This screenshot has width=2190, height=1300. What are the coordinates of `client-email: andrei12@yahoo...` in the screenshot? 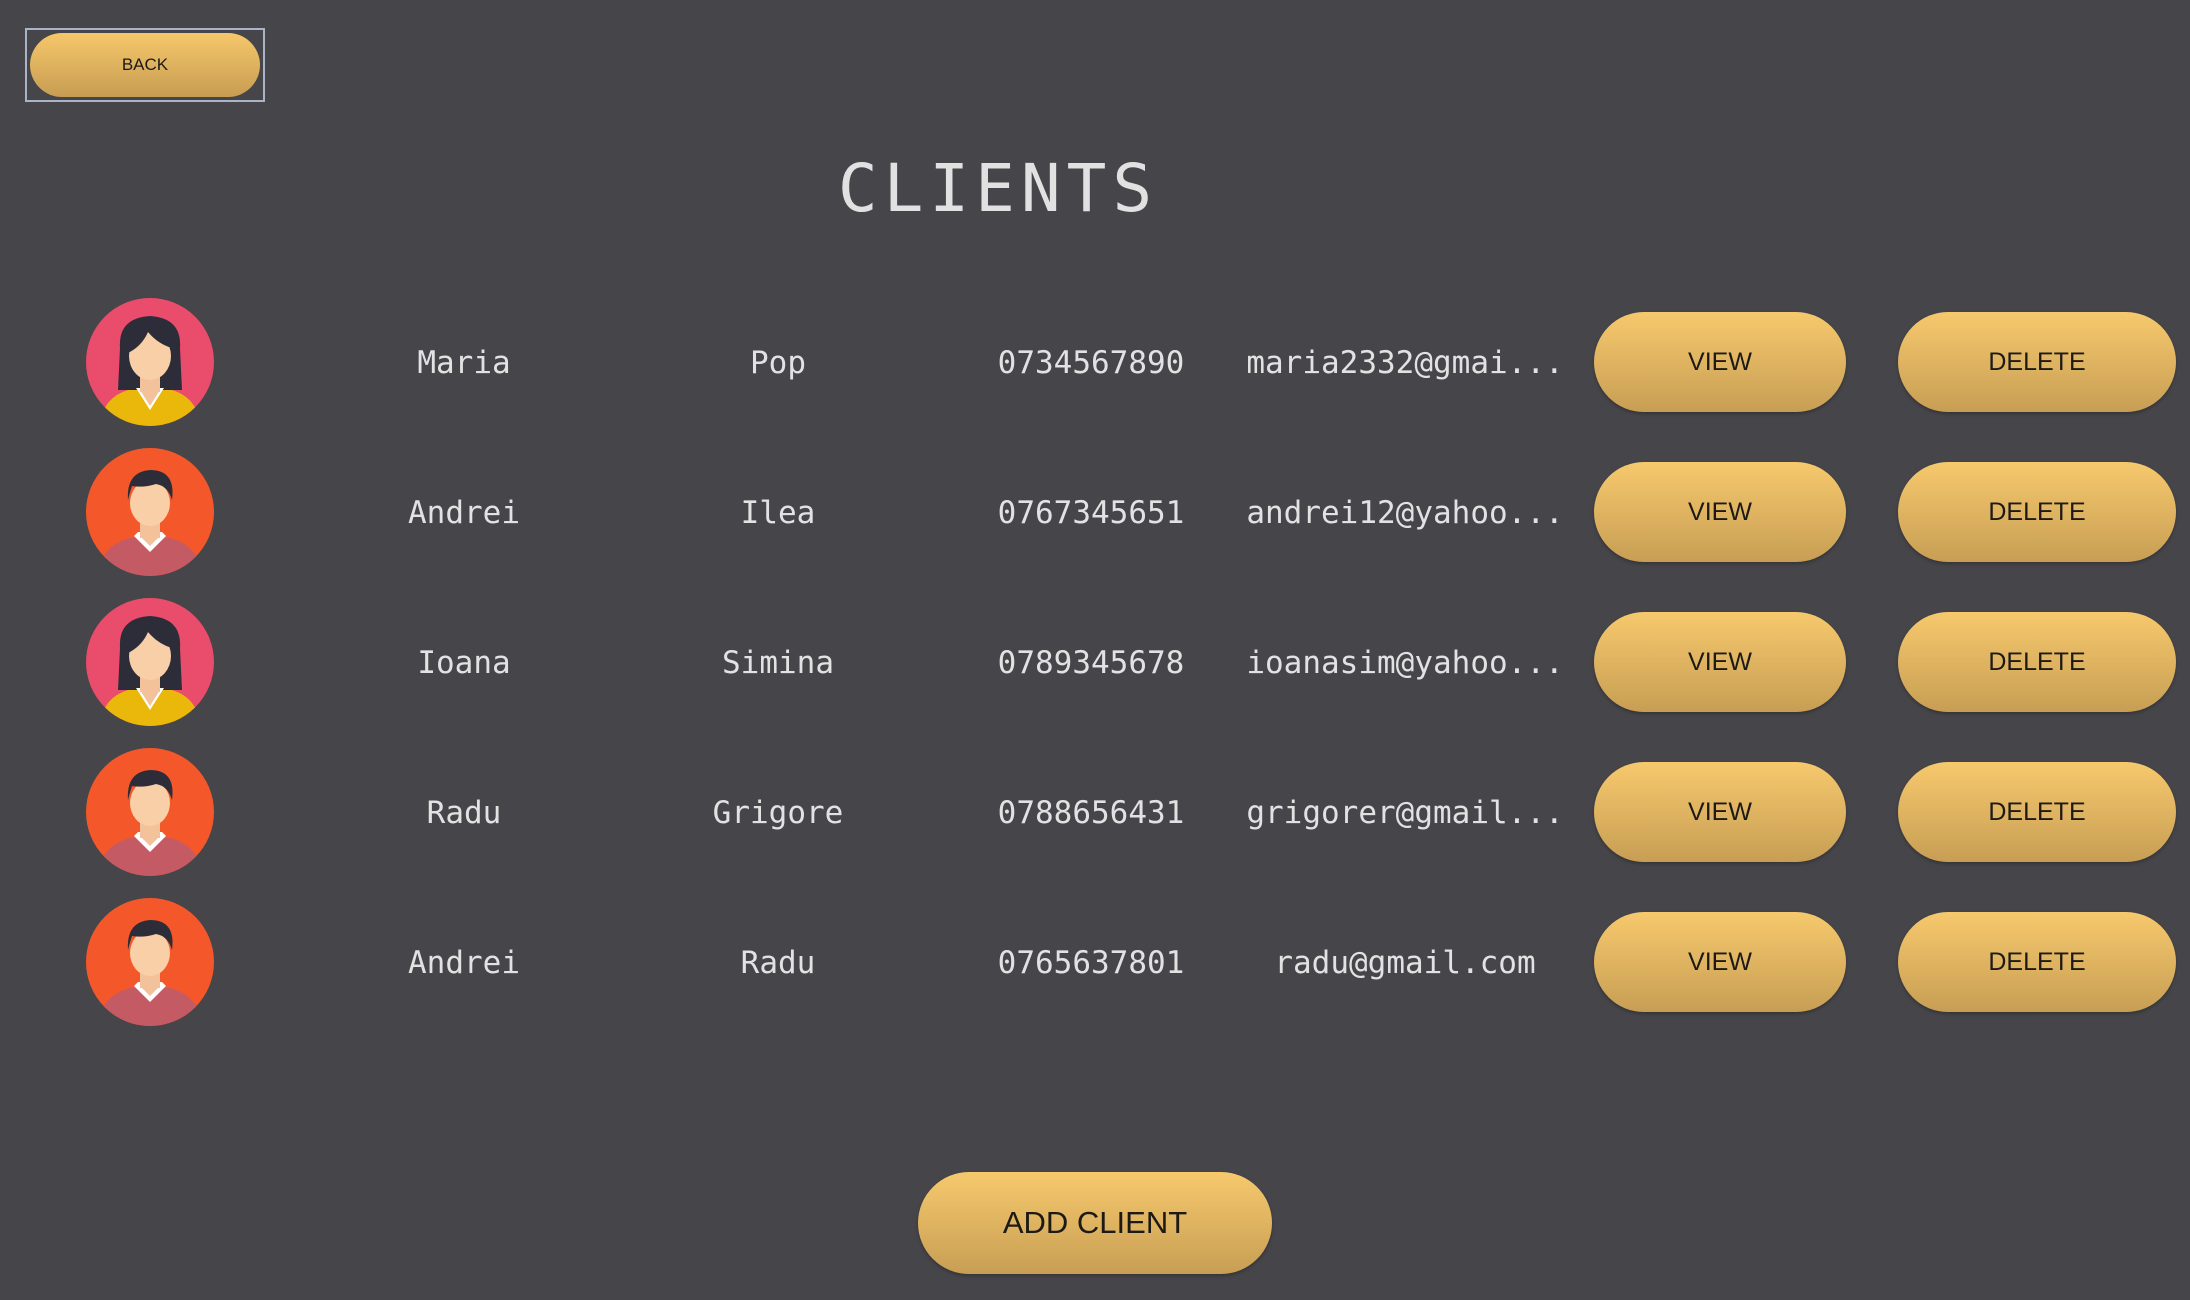 It's located at (1405, 513).